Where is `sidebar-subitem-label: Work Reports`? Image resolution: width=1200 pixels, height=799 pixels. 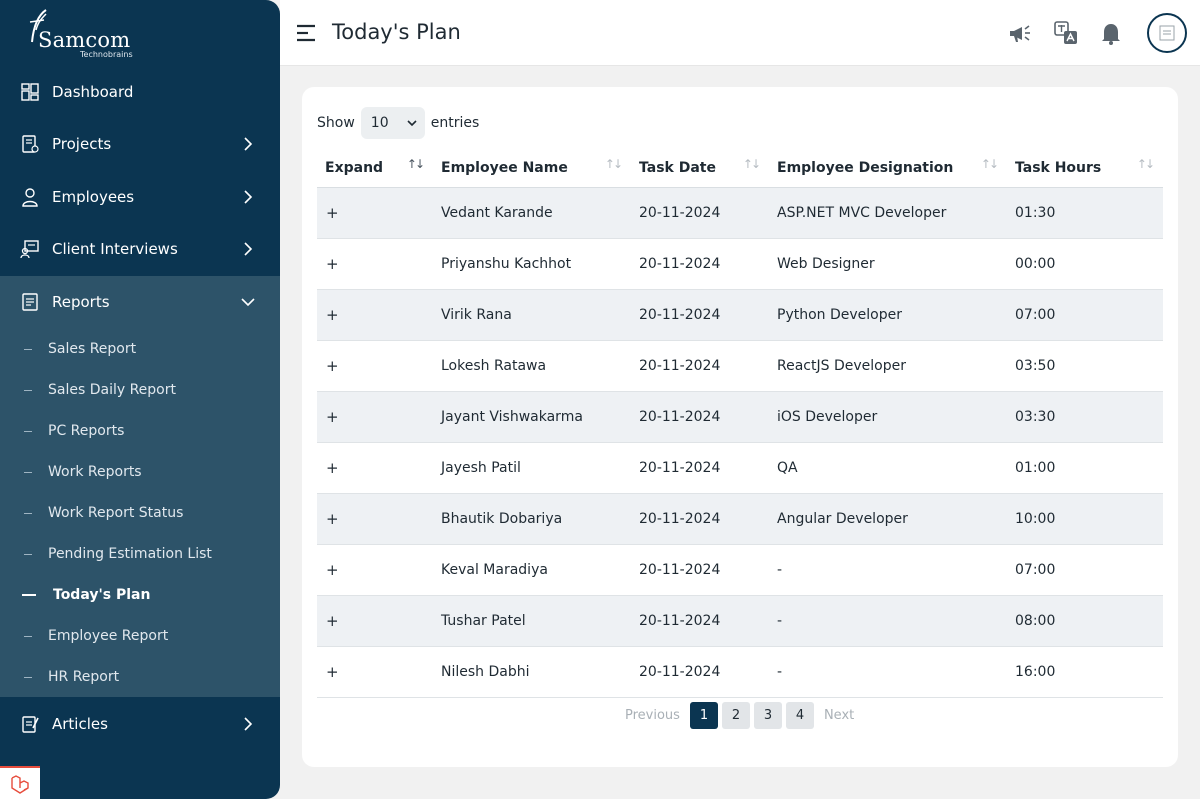
sidebar-subitem-label: Work Reports is located at coordinates (95, 472).